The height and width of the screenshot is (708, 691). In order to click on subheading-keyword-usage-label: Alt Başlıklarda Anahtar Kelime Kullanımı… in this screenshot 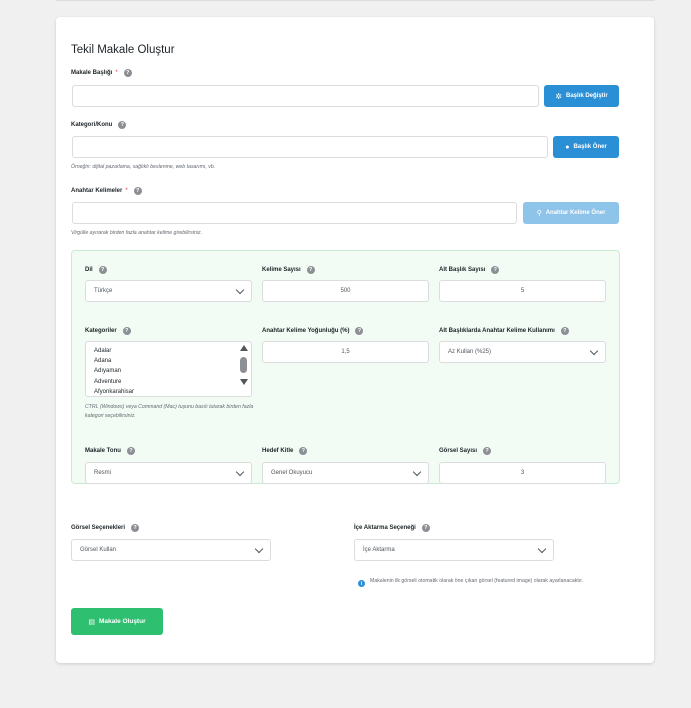, I will do `click(504, 331)`.